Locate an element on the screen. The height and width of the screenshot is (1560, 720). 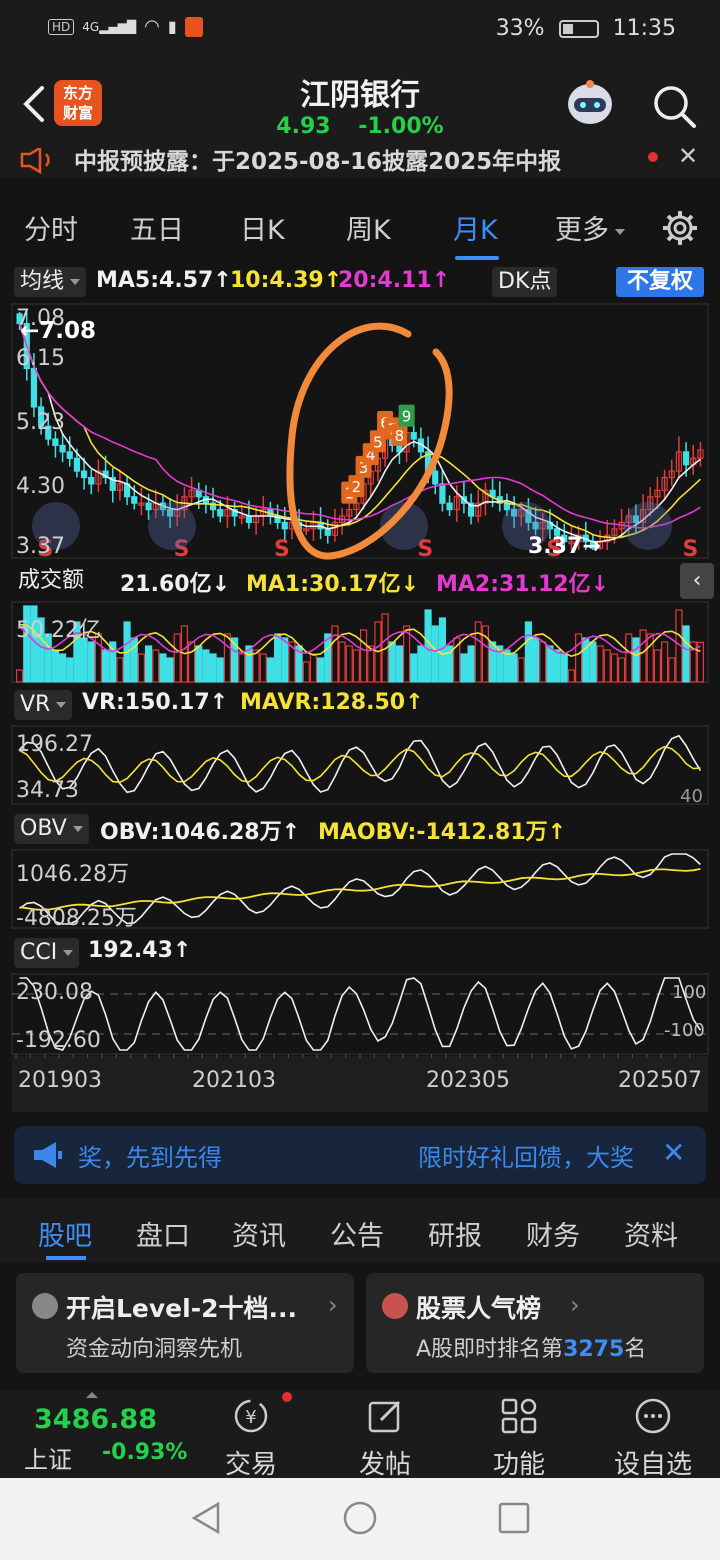
promo-banner: 奖，先到先得 限时好礼回馈，大奖 ✕ is located at coordinates (360, 1155).